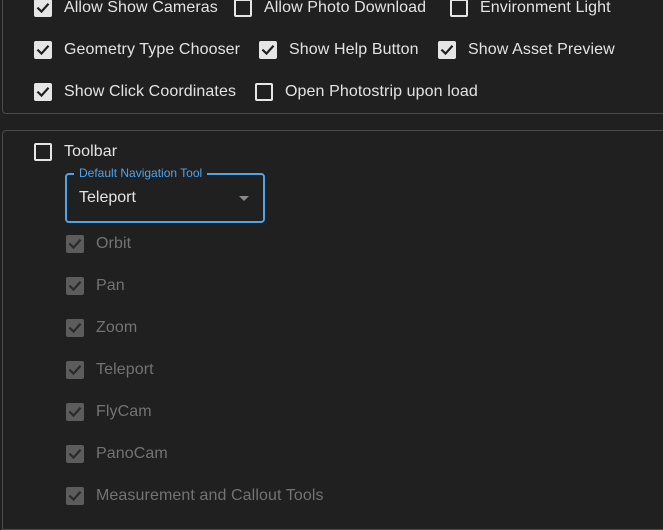  I want to click on show-help-button-label: Show Help Button, so click(354, 49).